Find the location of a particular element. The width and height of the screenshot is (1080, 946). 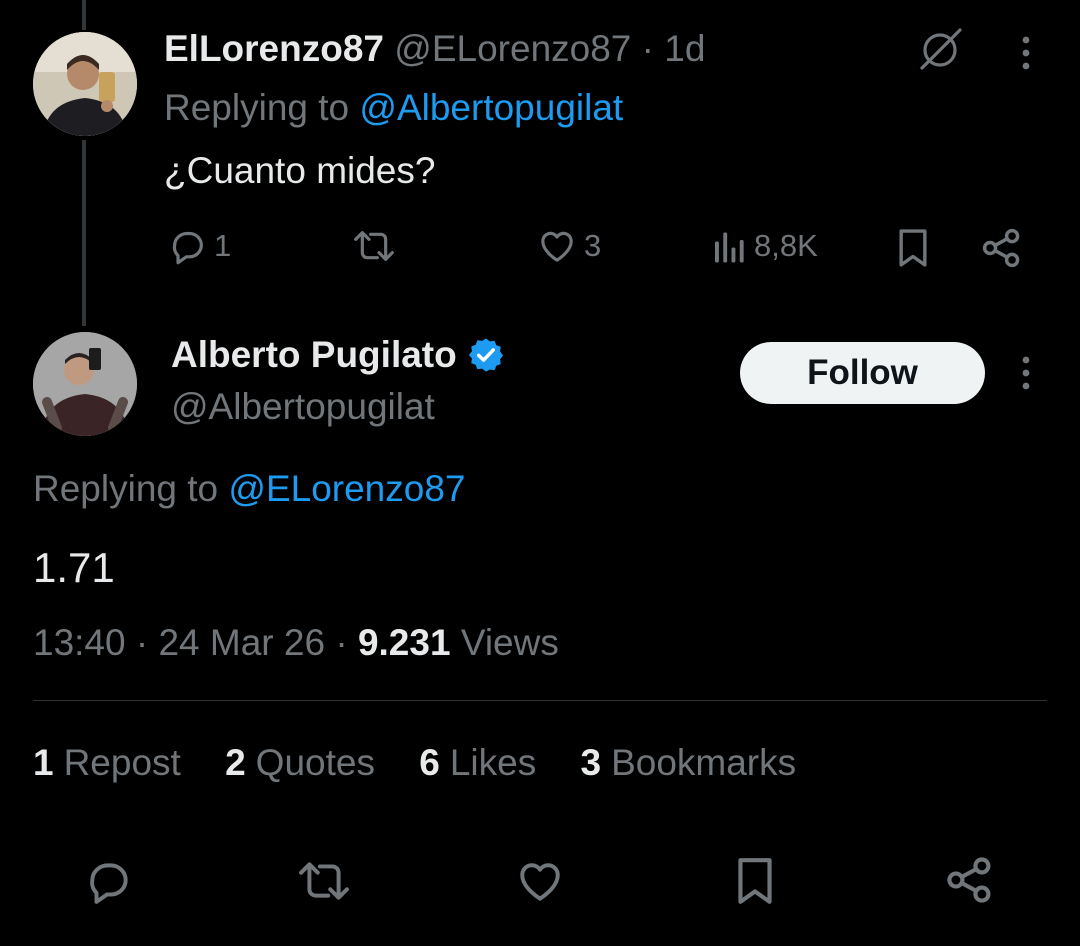

reply-reply-button: 1 is located at coordinates (199, 246).